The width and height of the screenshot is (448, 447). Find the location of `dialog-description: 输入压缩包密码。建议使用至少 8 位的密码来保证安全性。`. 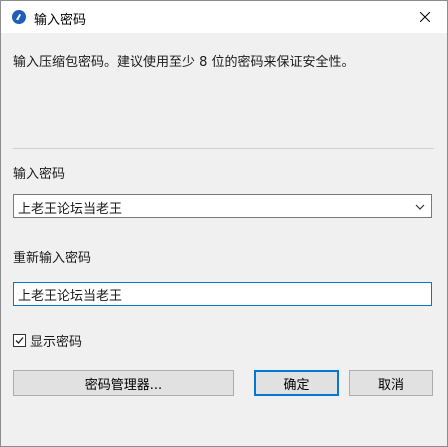

dialog-description: 输入压缩包密码。建议使用至少 8 位的密码来保证安全性。 is located at coordinates (184, 62).